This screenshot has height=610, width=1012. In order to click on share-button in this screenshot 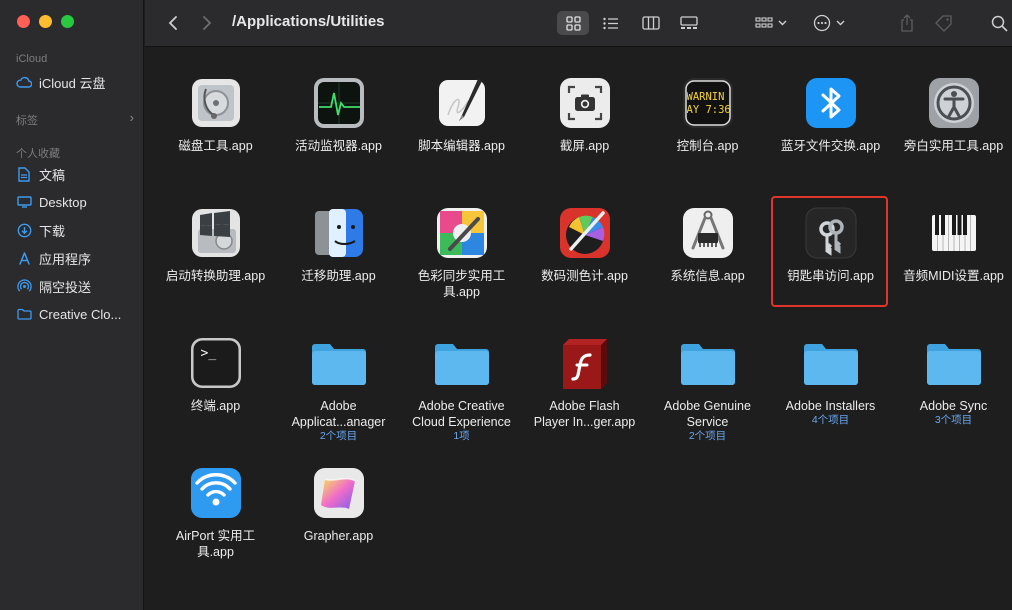, I will do `click(907, 23)`.